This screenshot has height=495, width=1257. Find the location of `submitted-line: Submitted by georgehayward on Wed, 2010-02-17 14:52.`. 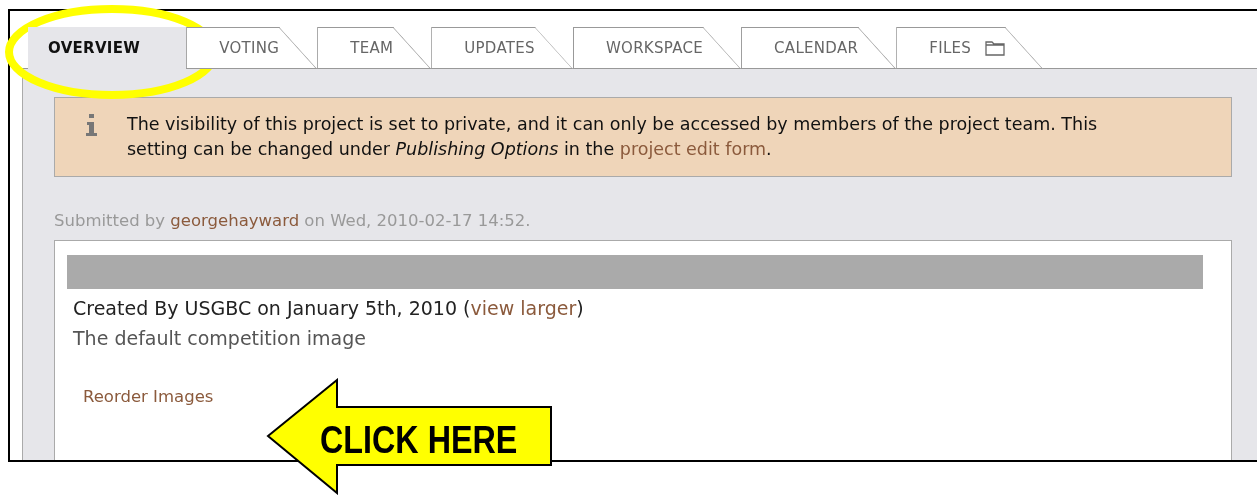

submitted-line: Submitted by georgehayward on Wed, 2010-02-17 14:52. is located at coordinates (293, 220).